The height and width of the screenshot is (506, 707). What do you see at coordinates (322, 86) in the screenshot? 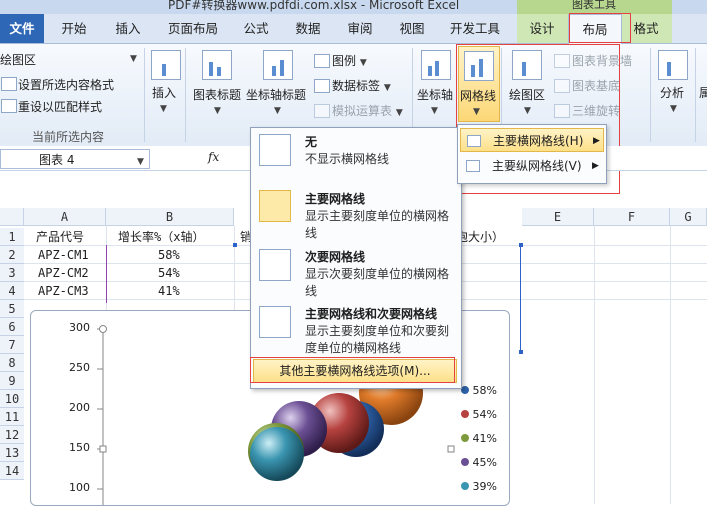
I see `data-labels-icon` at bounding box center [322, 86].